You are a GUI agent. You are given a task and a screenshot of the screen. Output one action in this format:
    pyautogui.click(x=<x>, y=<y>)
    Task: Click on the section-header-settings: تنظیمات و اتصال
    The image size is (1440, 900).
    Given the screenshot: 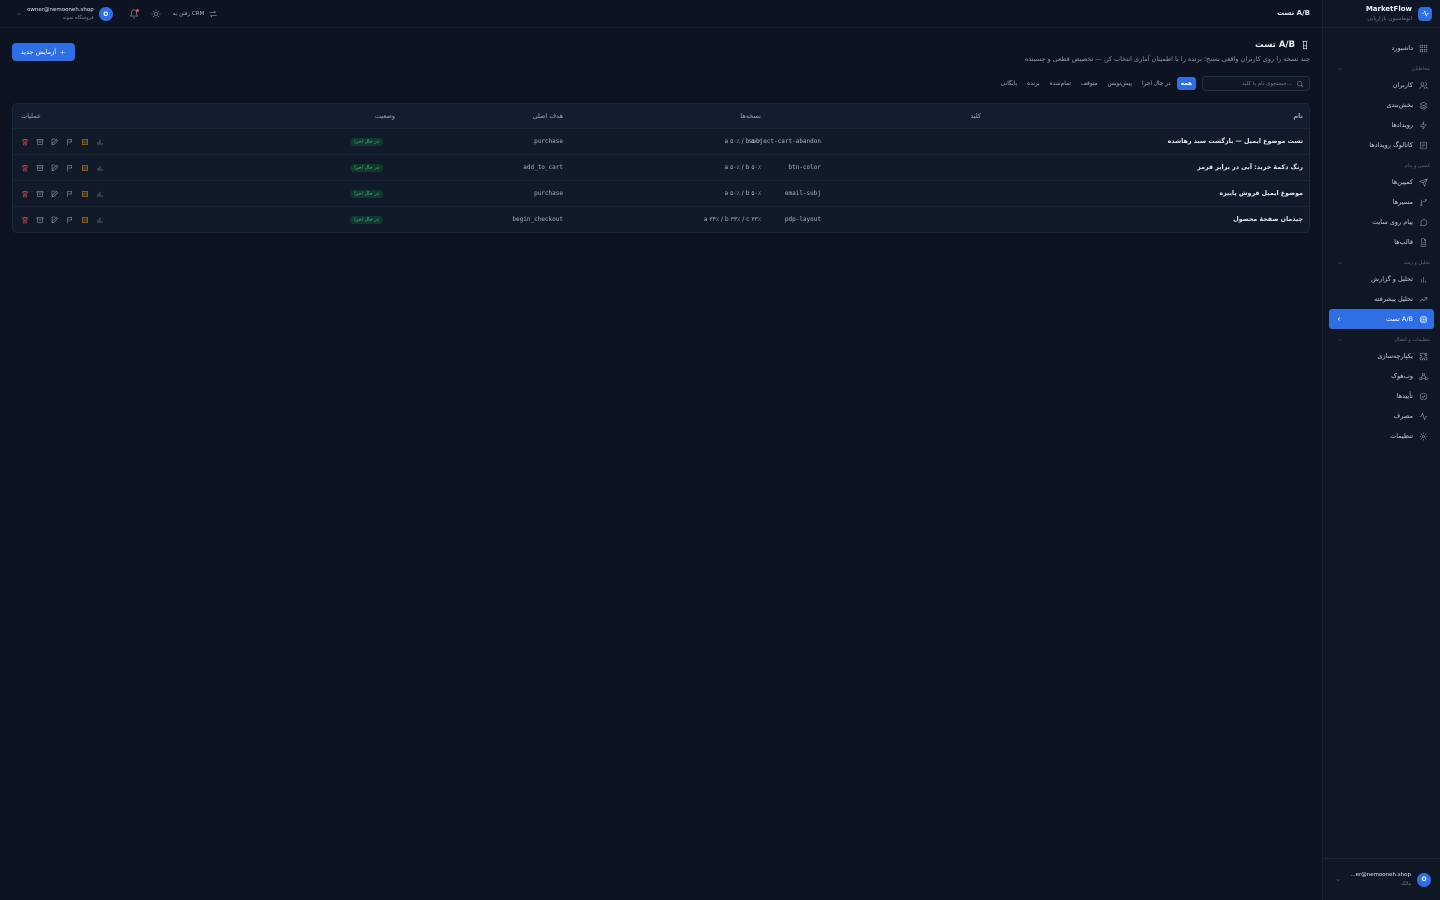 What is the action you would take?
    pyautogui.click(x=1381, y=340)
    